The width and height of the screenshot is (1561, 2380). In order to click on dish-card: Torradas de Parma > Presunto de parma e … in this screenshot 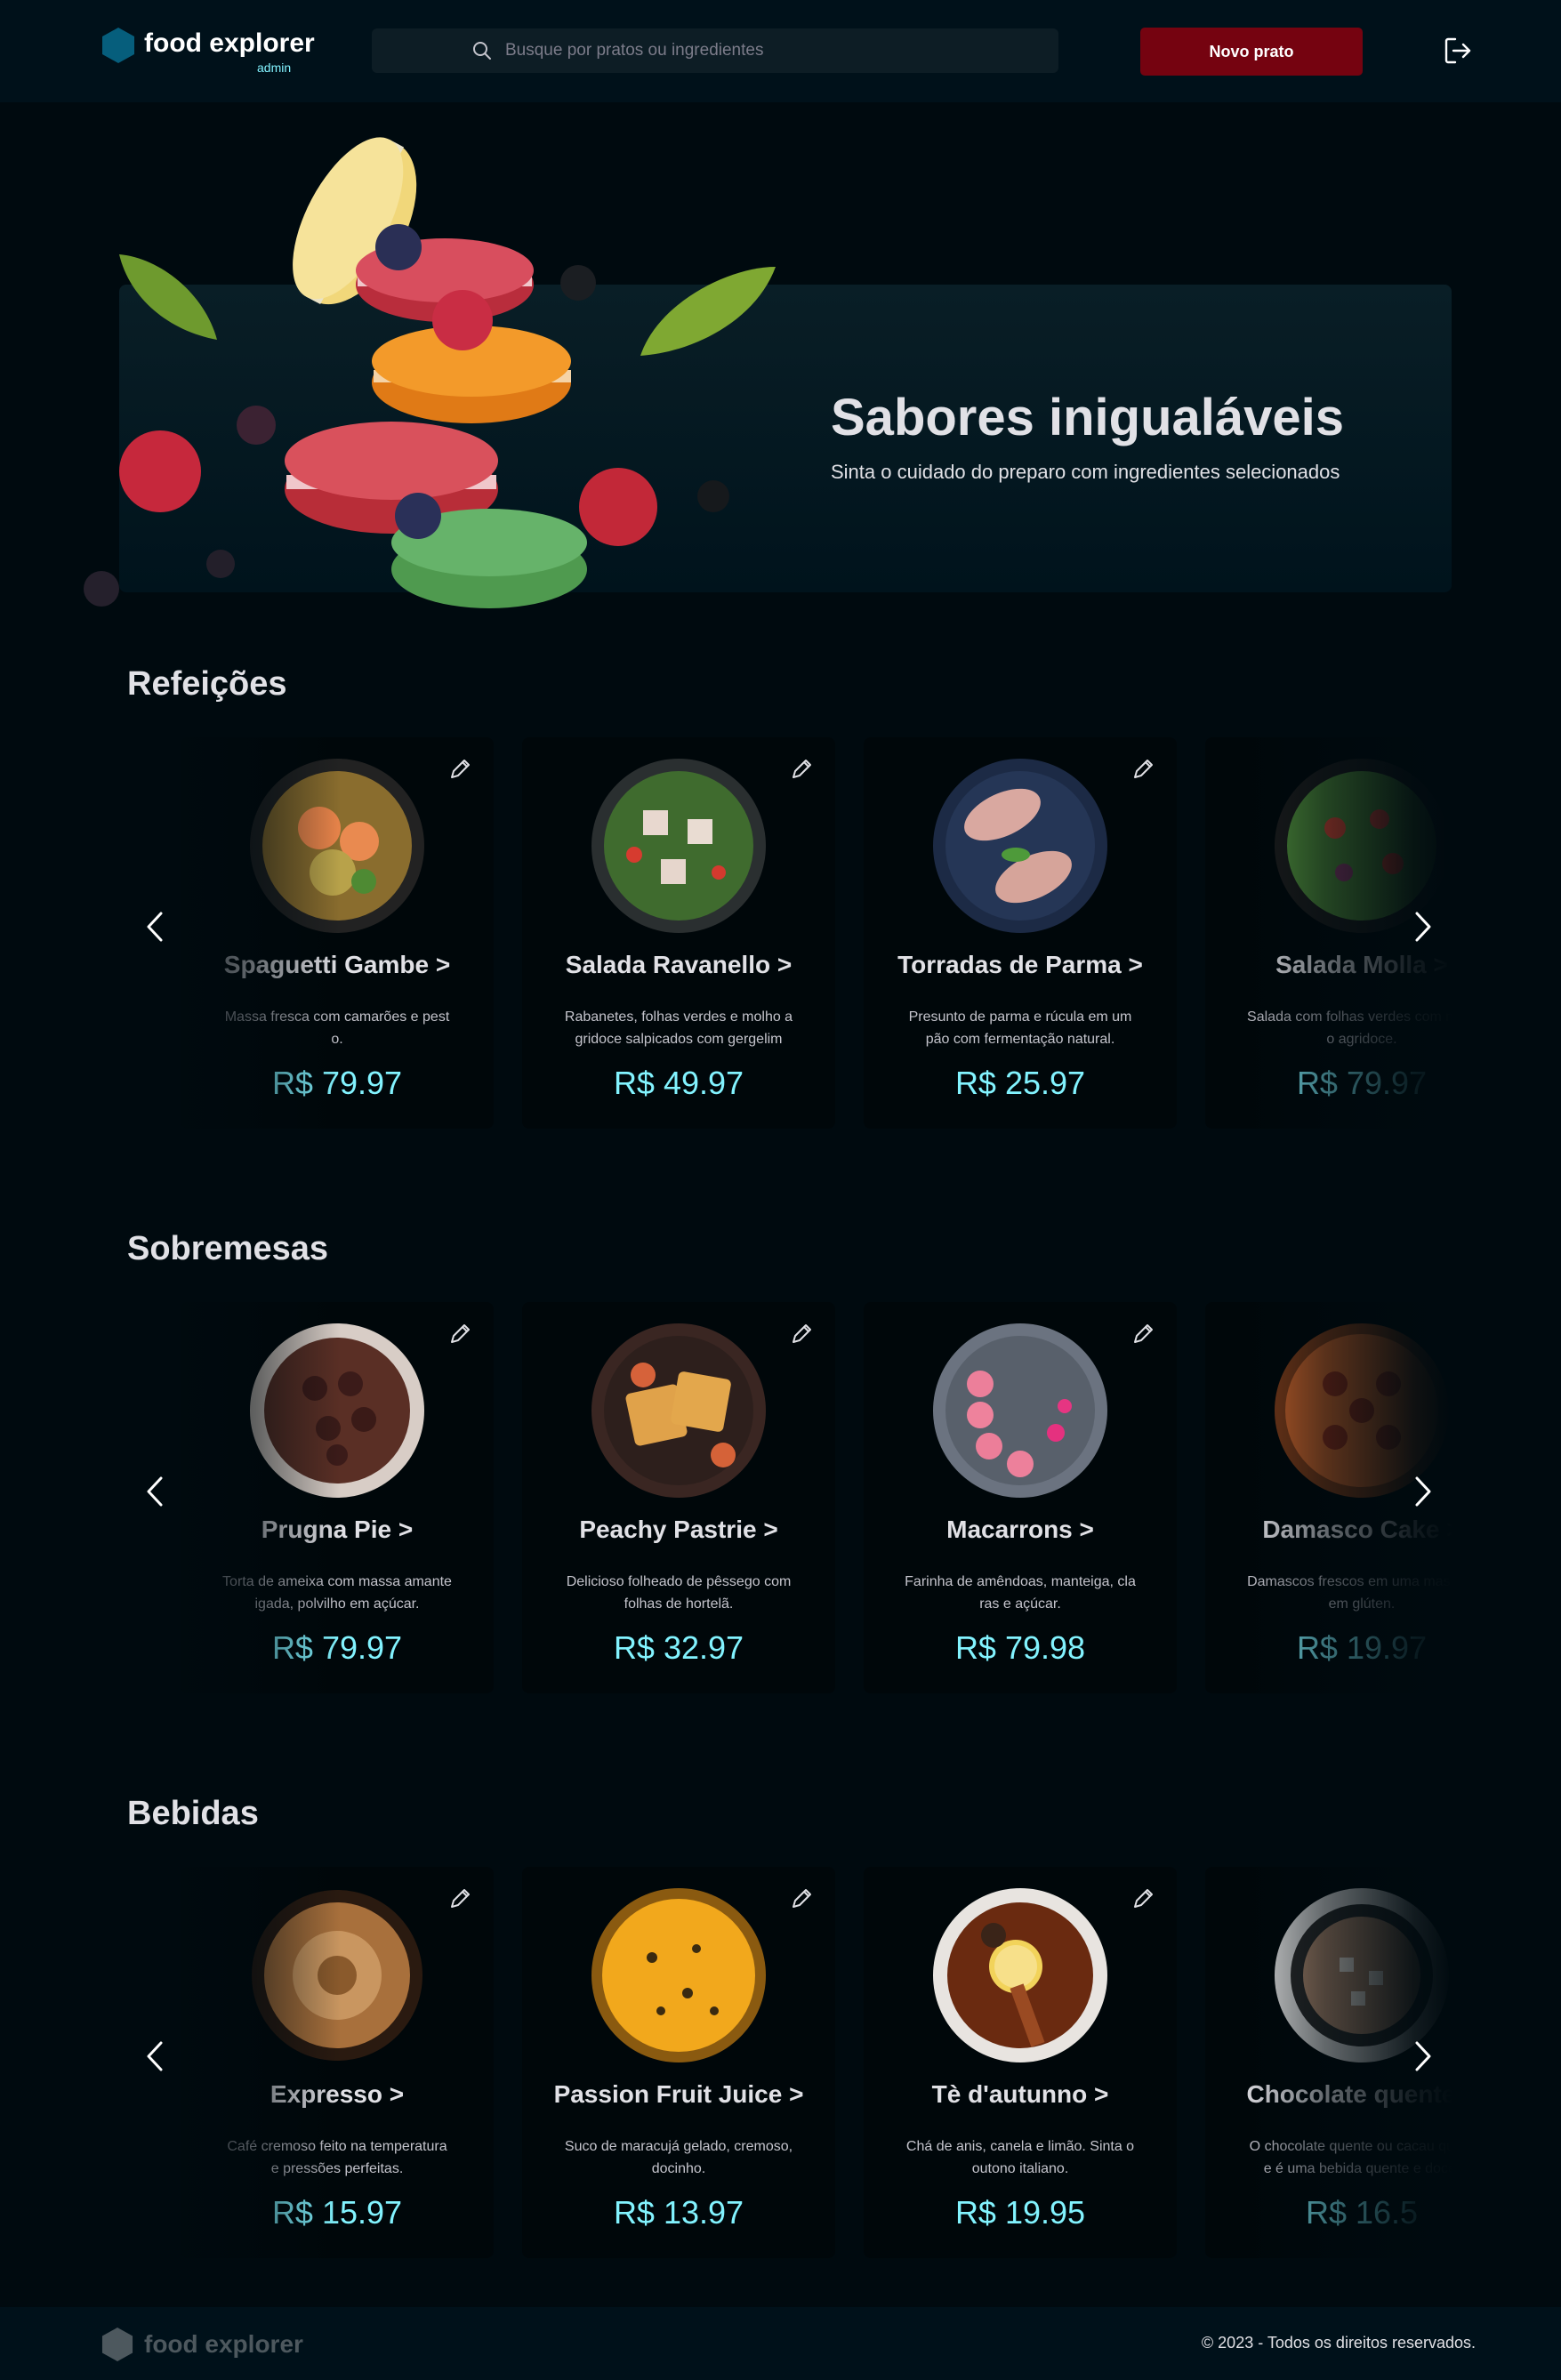, I will do `click(1020, 933)`.